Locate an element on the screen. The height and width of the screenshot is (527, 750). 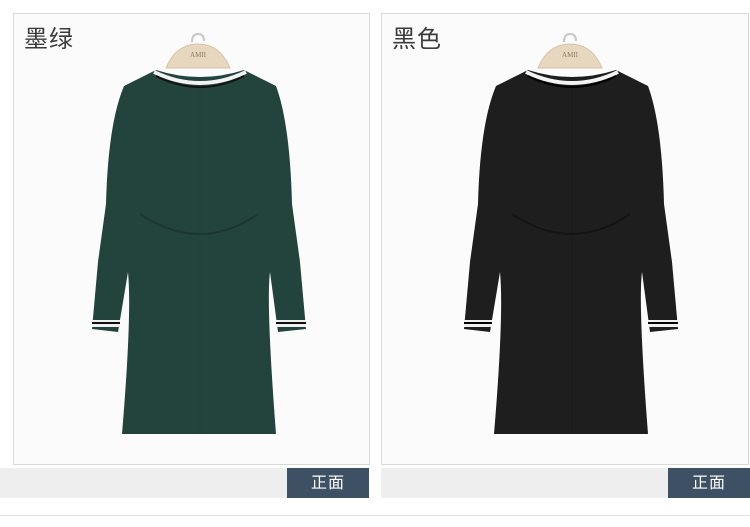
color-label: 墨绿 is located at coordinates (49, 39).